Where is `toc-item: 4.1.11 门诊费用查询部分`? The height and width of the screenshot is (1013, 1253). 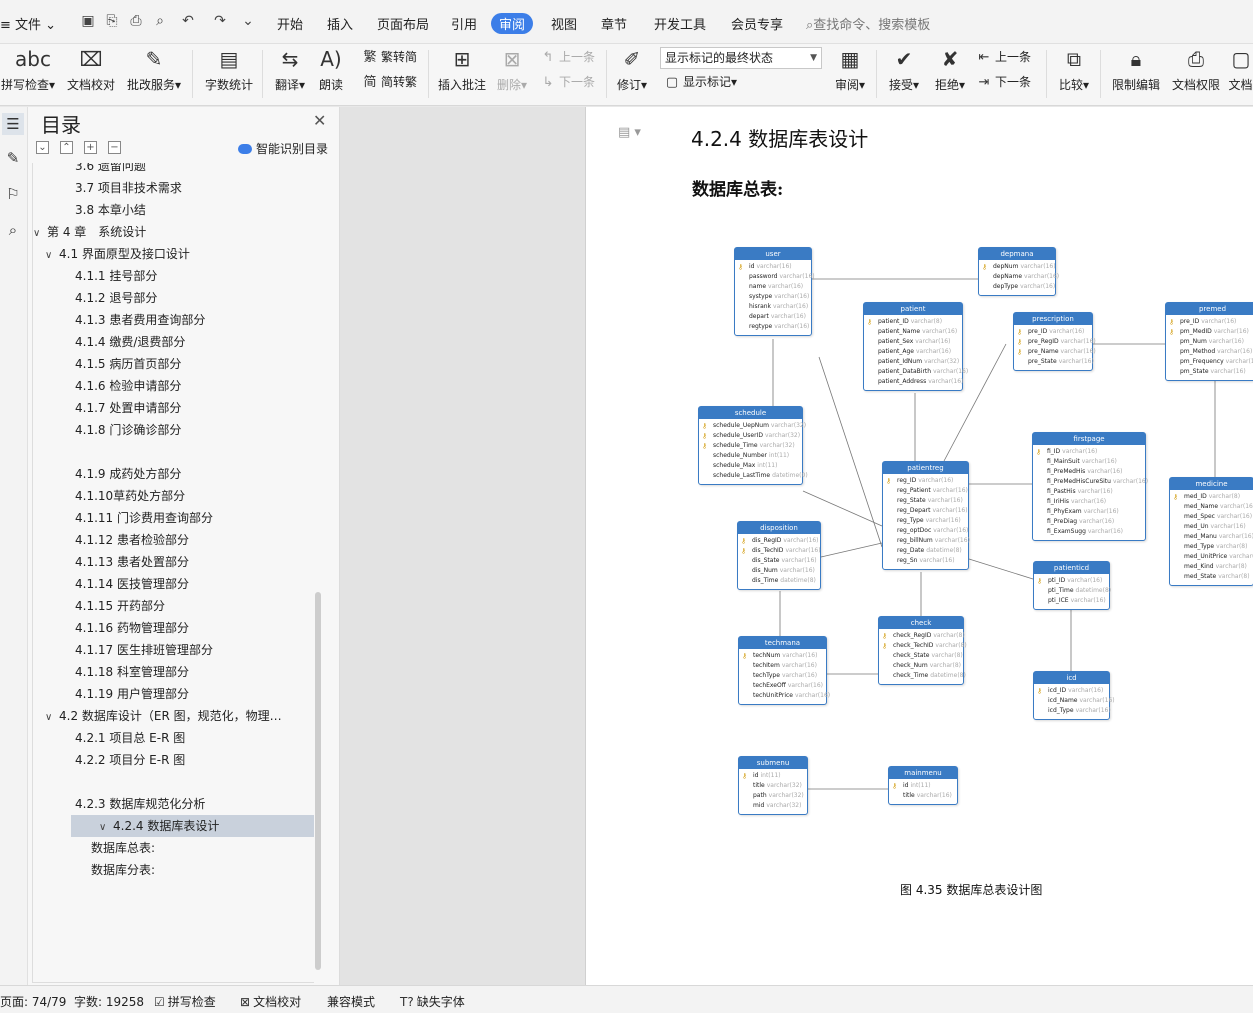
toc-item: 4.1.11 门诊费用查询部分 is located at coordinates (173, 518).